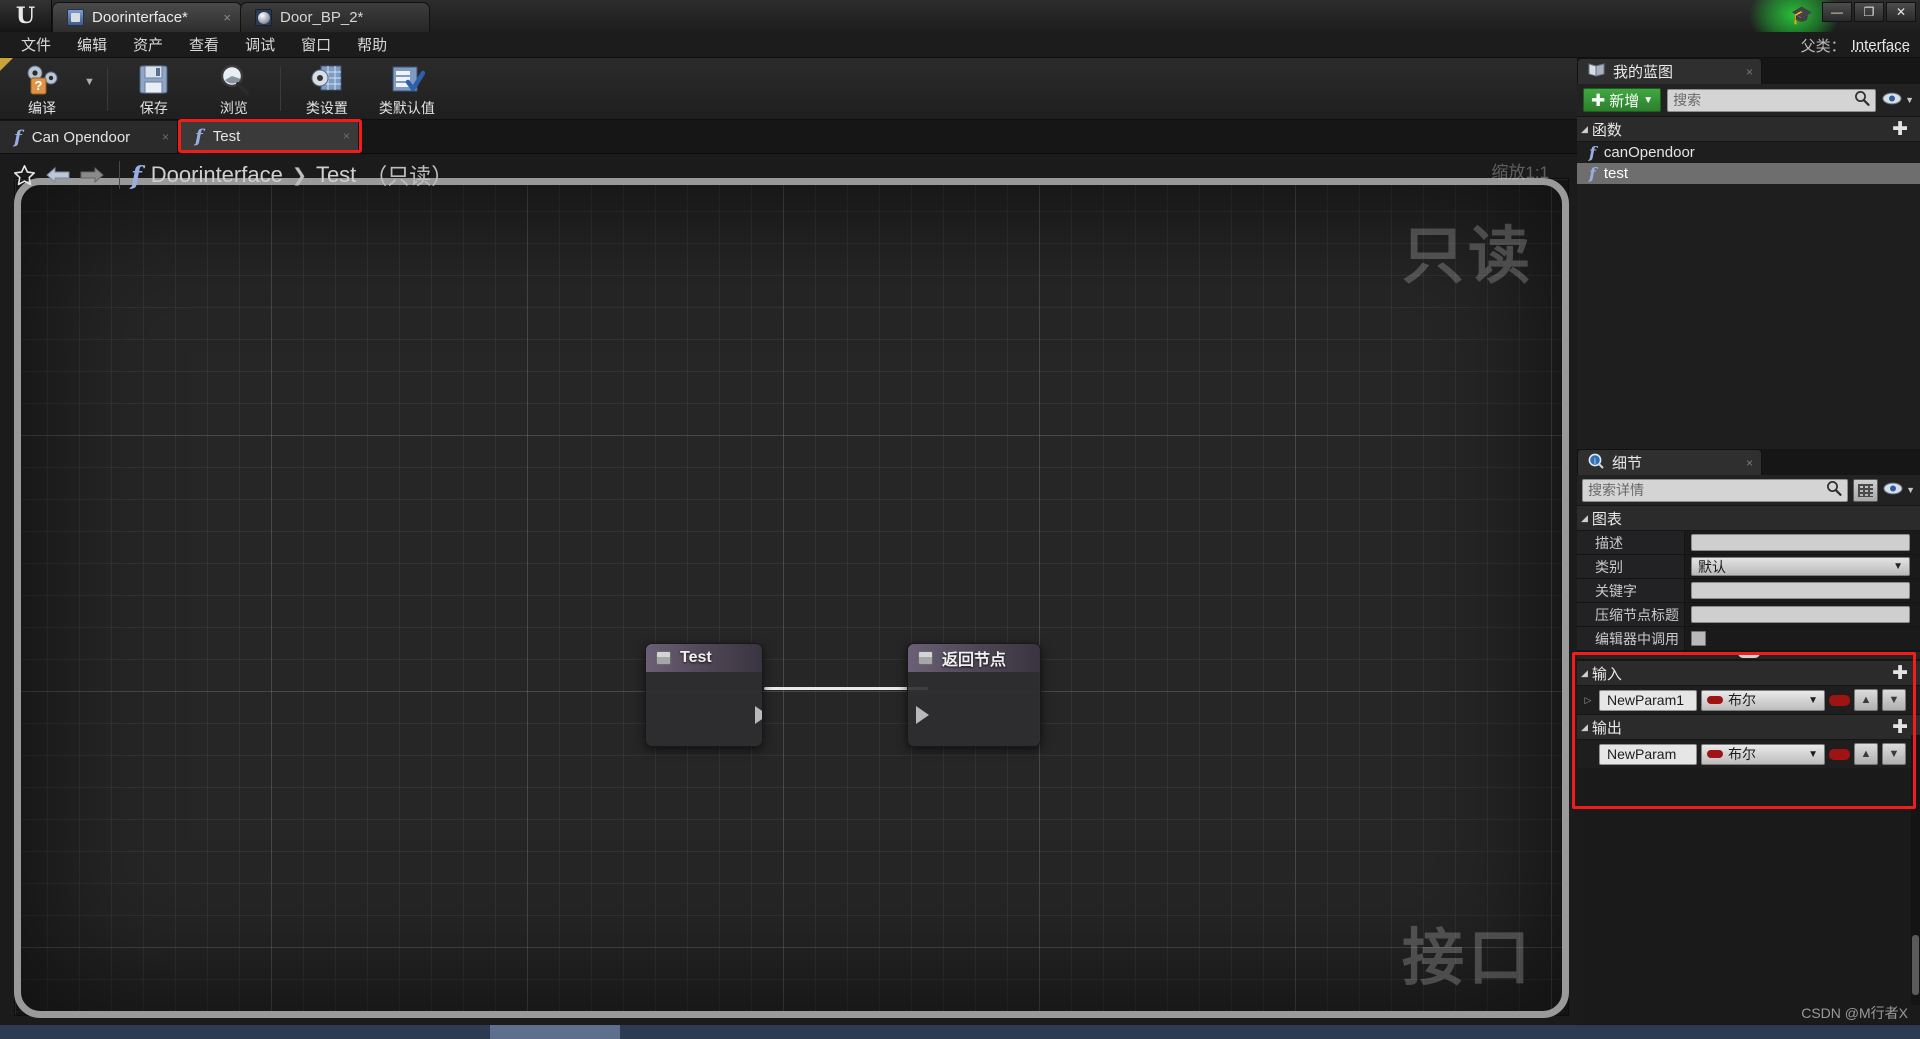  Describe the element at coordinates (1900, 727) in the screenshot. I see `add-output-button: ✚` at that location.